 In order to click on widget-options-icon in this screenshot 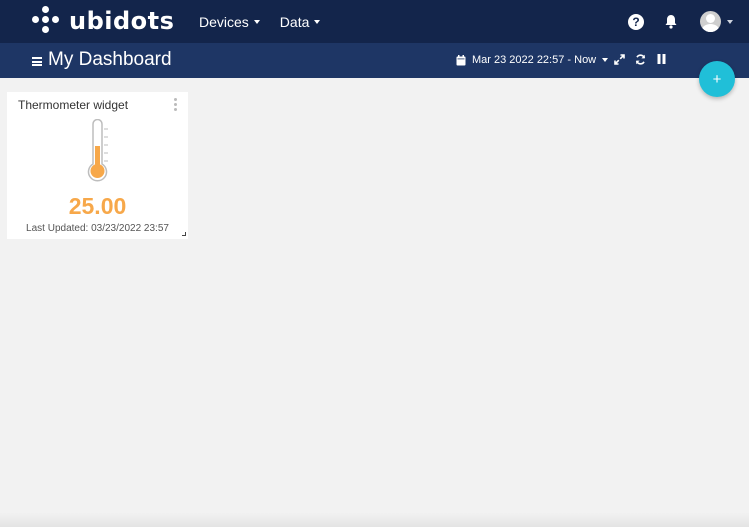, I will do `click(175, 104)`.